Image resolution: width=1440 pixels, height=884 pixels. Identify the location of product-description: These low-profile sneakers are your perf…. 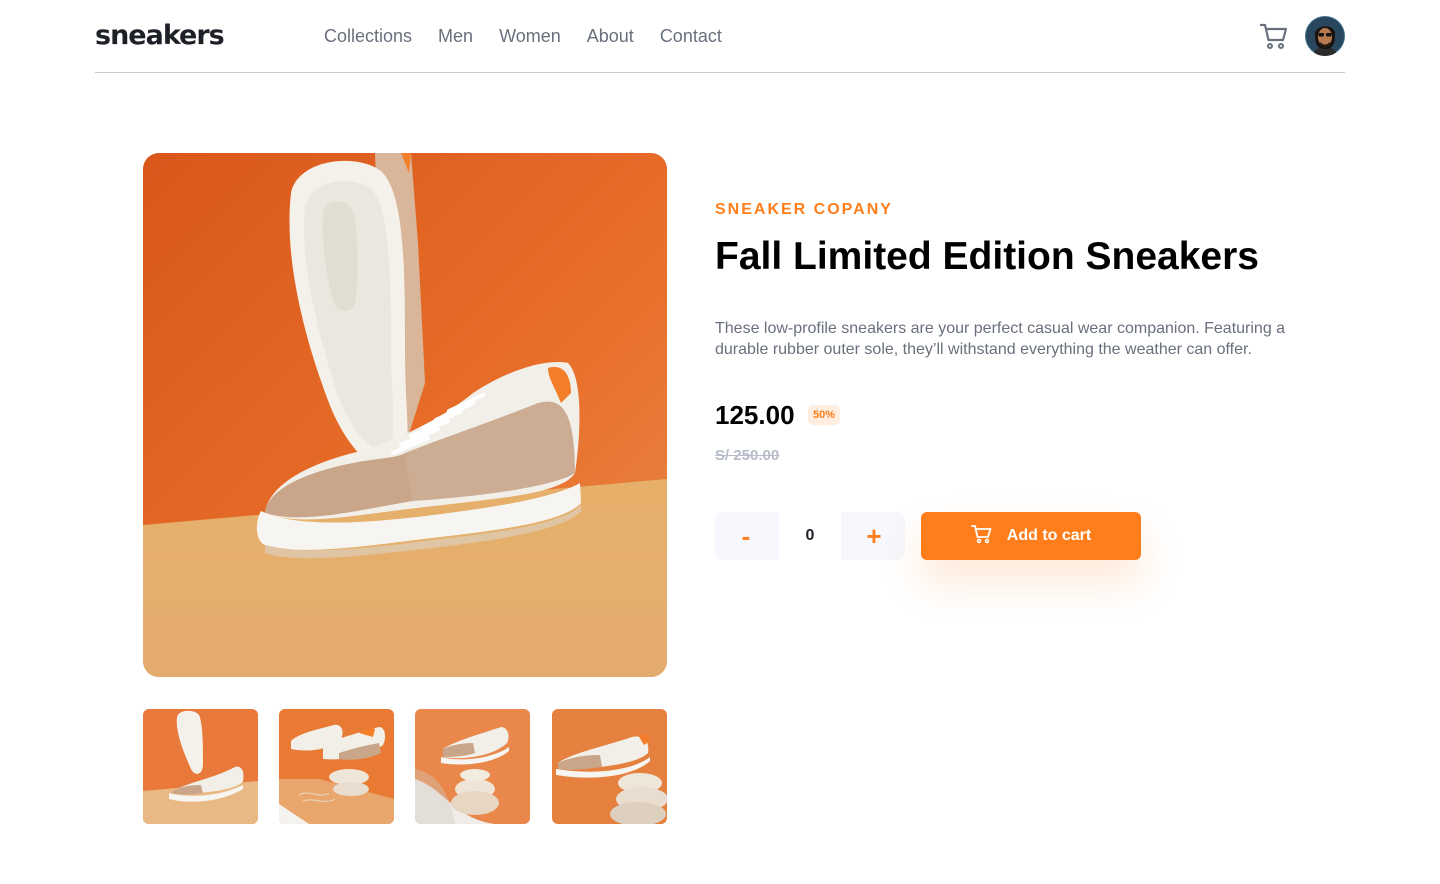
(1000, 339).